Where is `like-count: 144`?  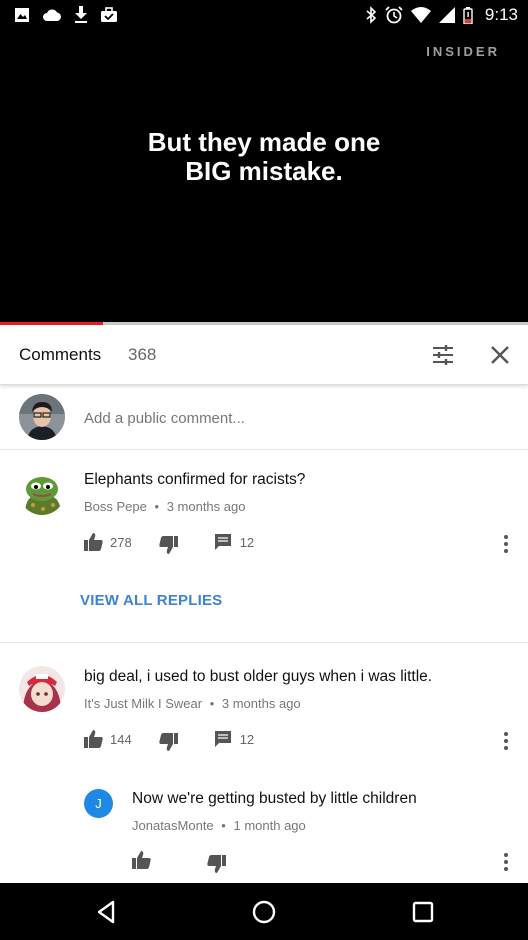 like-count: 144 is located at coordinates (121, 739).